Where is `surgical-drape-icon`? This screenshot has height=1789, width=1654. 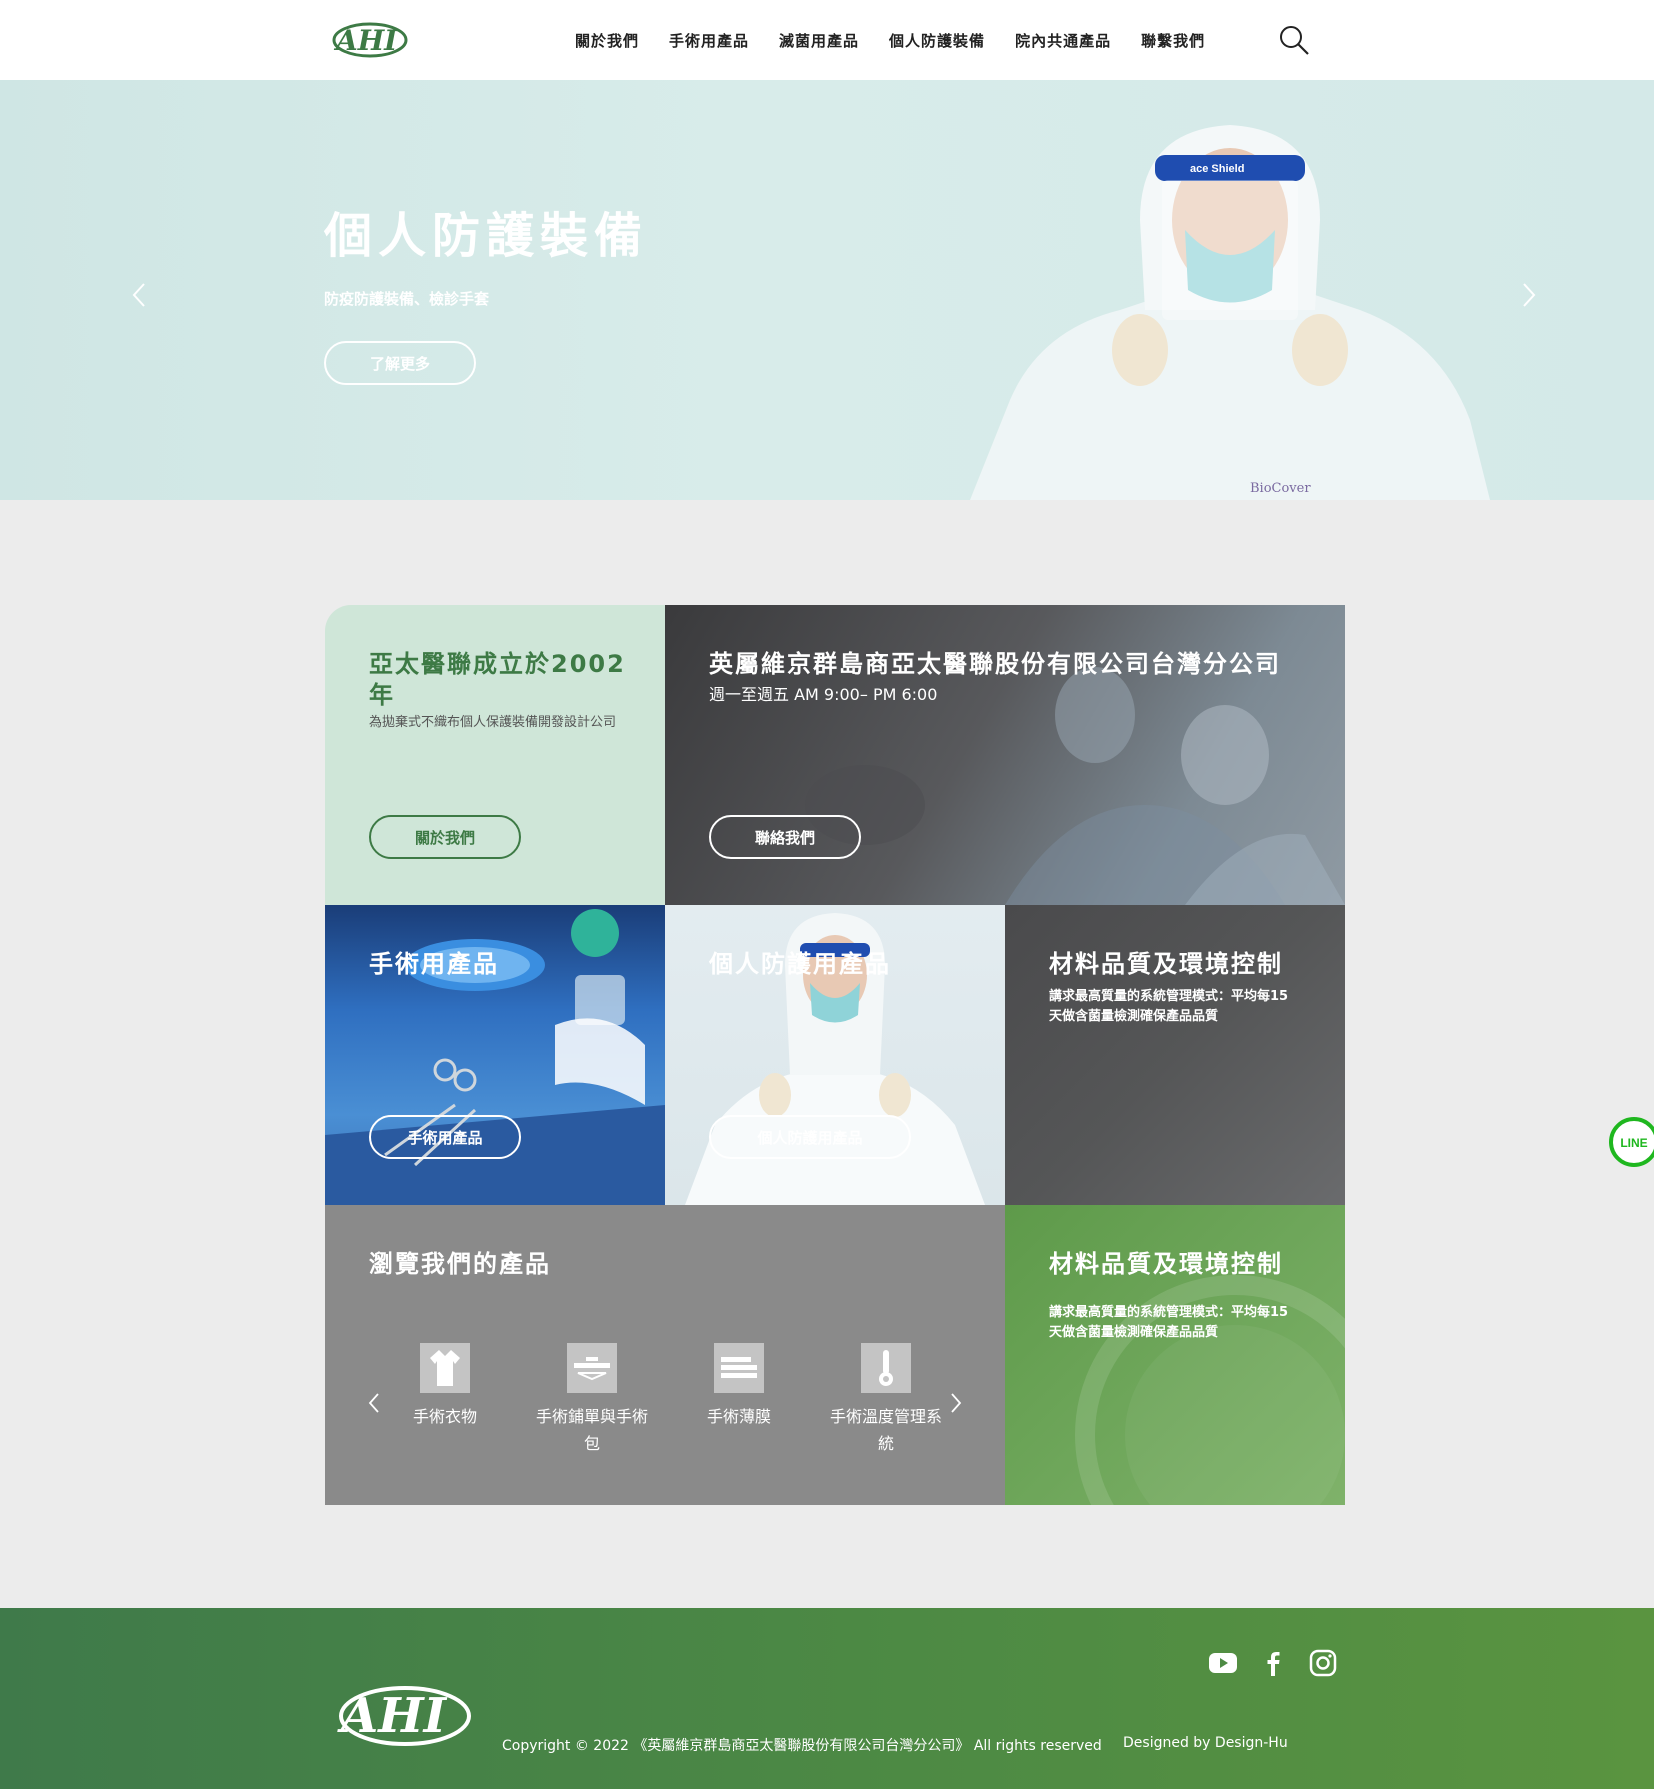 surgical-drape-icon is located at coordinates (592, 1368).